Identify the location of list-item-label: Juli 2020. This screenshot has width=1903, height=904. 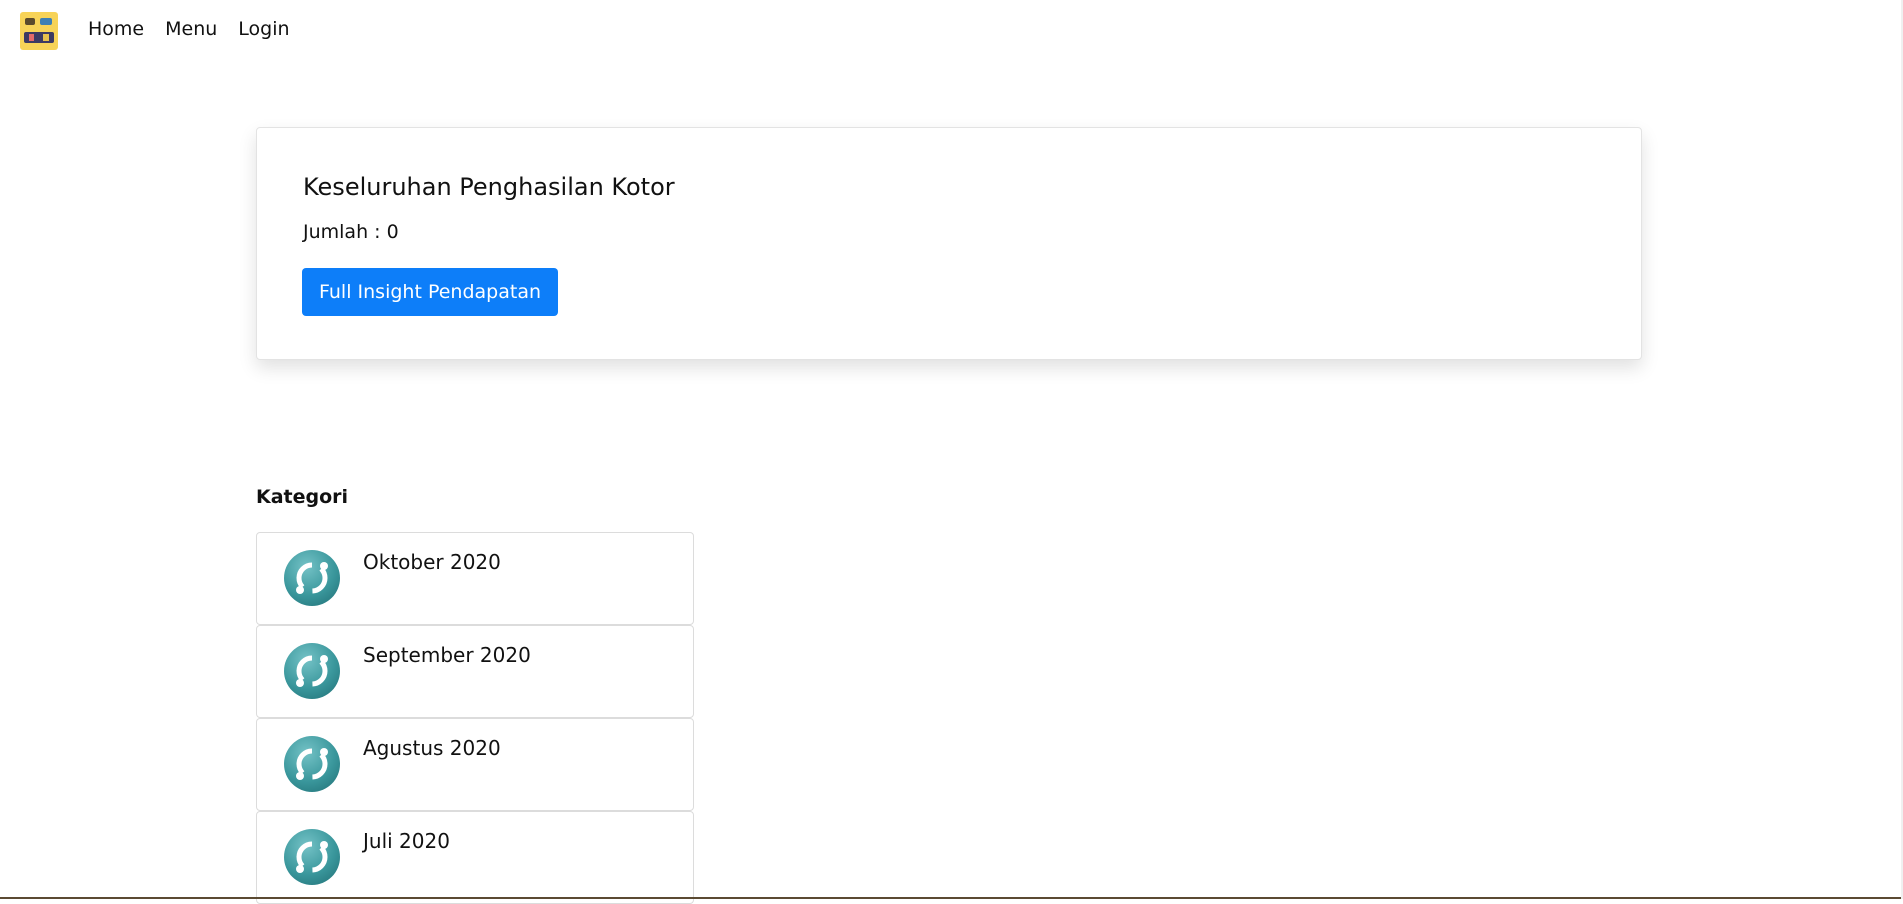
(406, 841).